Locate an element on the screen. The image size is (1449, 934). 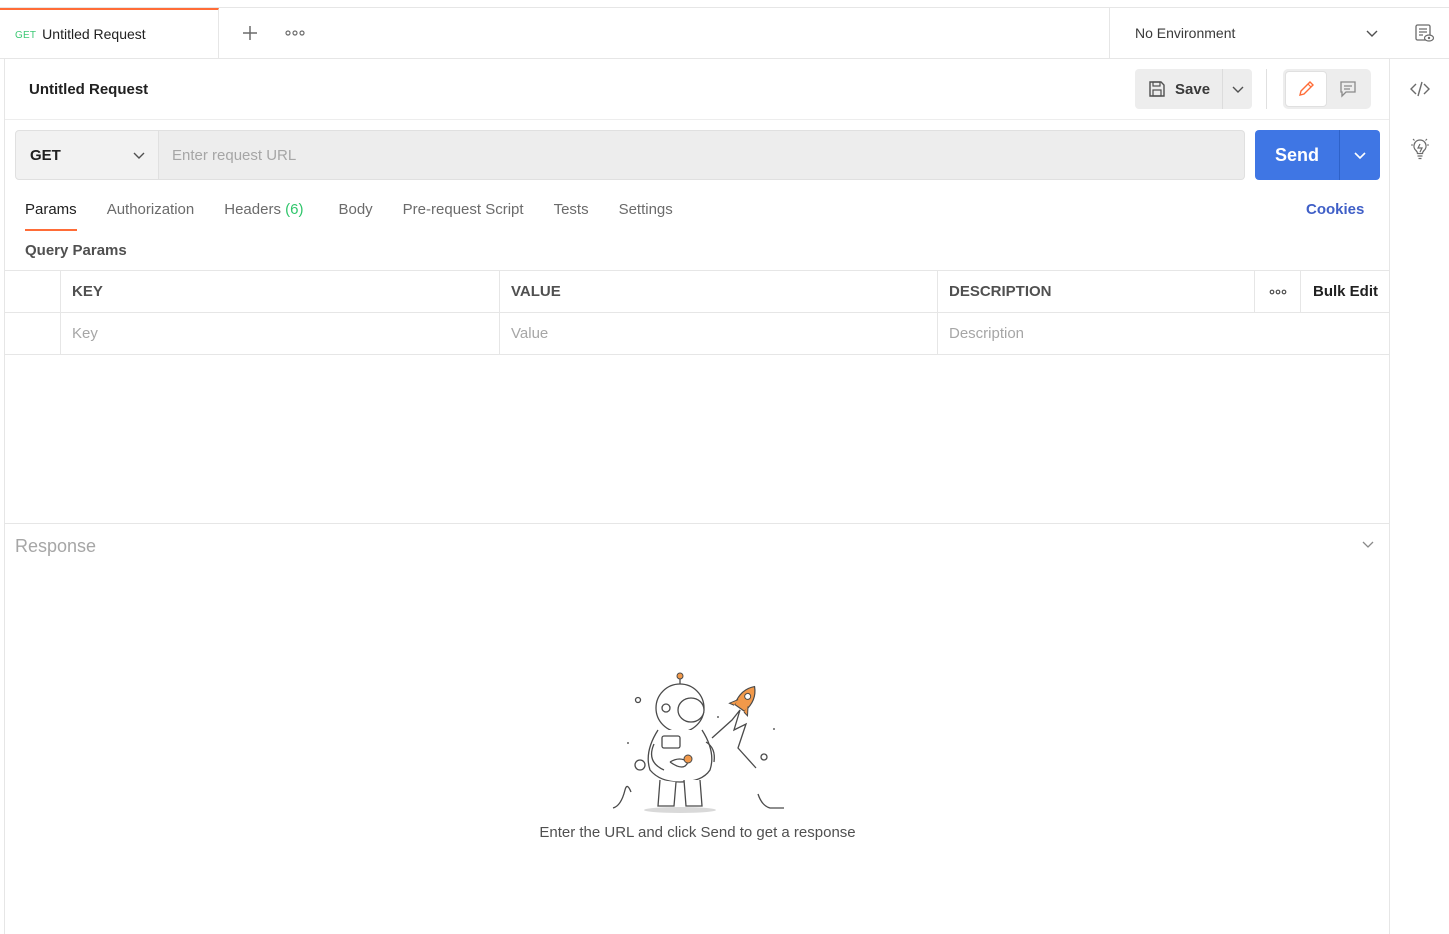
response-collapse-button is located at coordinates (1368, 545).